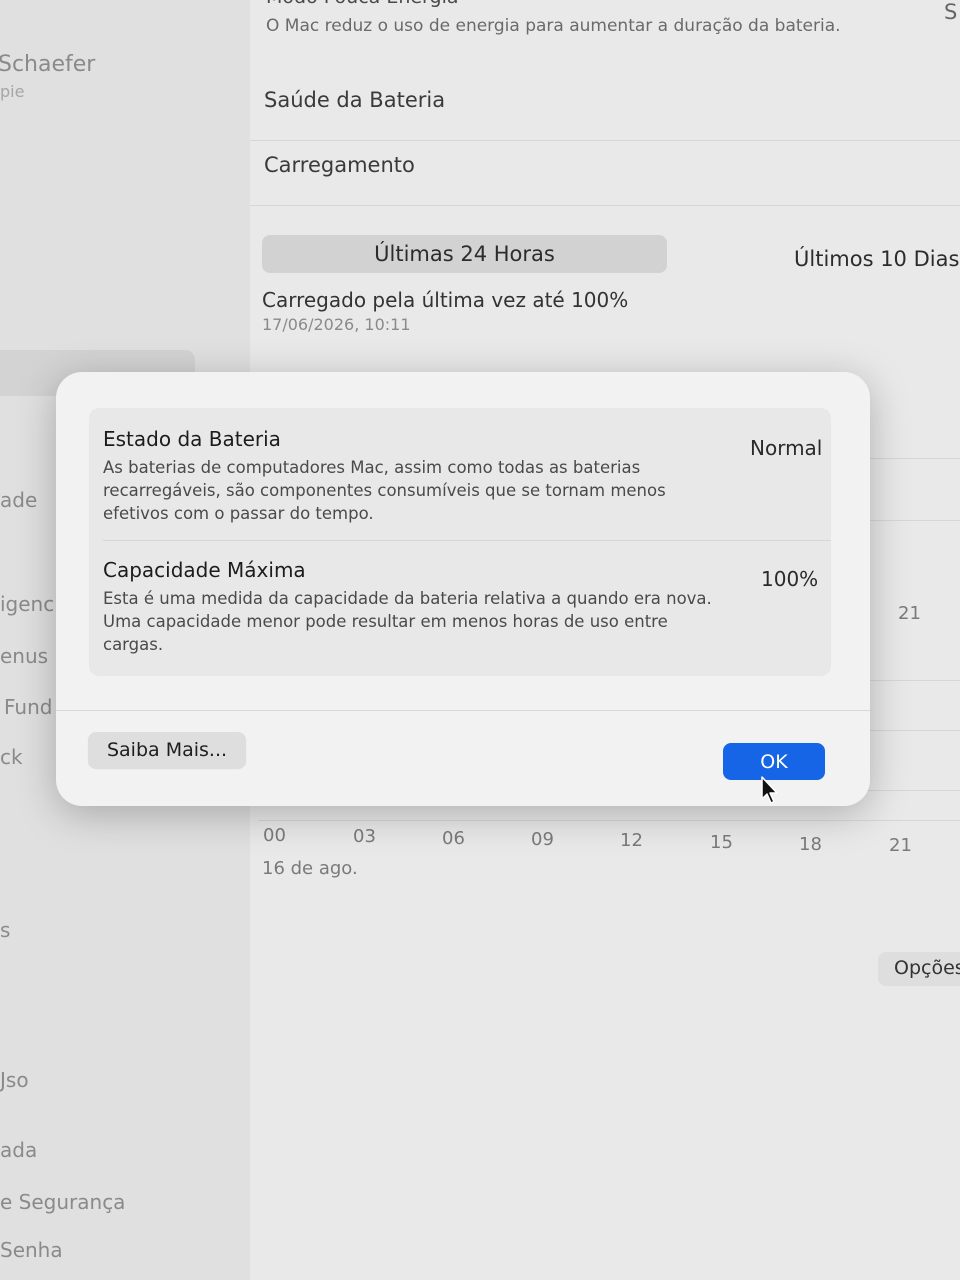  What do you see at coordinates (18, 1150) in the screenshot?
I see `sidebar-item-7: ada` at bounding box center [18, 1150].